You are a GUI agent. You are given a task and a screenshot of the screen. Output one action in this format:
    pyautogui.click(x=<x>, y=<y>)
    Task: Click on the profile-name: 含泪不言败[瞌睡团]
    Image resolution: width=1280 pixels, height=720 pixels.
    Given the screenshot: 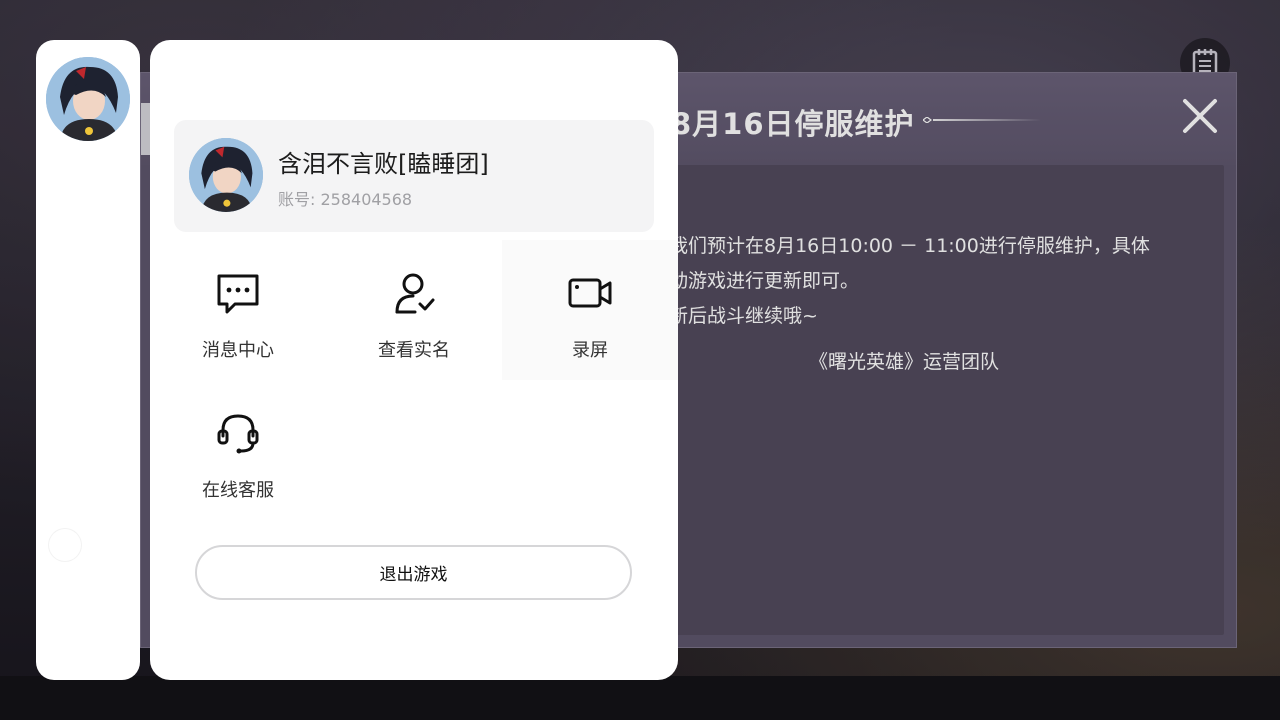 What is the action you would take?
    pyautogui.click(x=383, y=164)
    